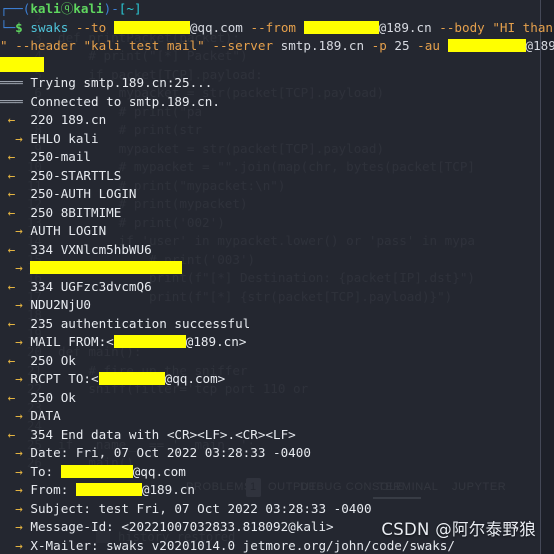 Image resolution: width=554 pixels, height=554 pixels. I want to click on log-text: To:, so click(45, 471).